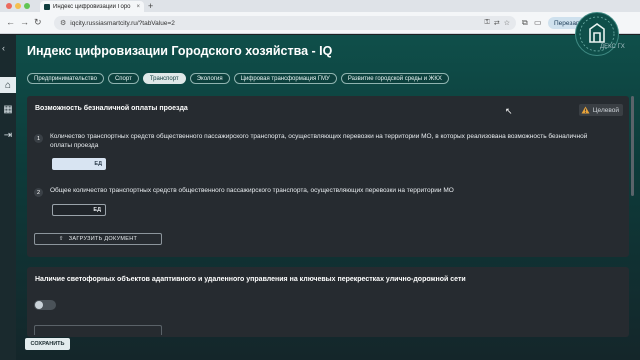  Describe the element at coordinates (123, 78) in the screenshot. I see `tab-sport: Спорт` at that location.